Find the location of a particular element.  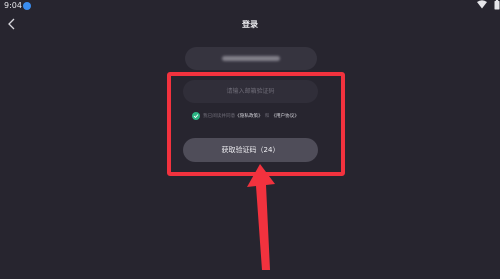

header: 登录 is located at coordinates (250, 25).